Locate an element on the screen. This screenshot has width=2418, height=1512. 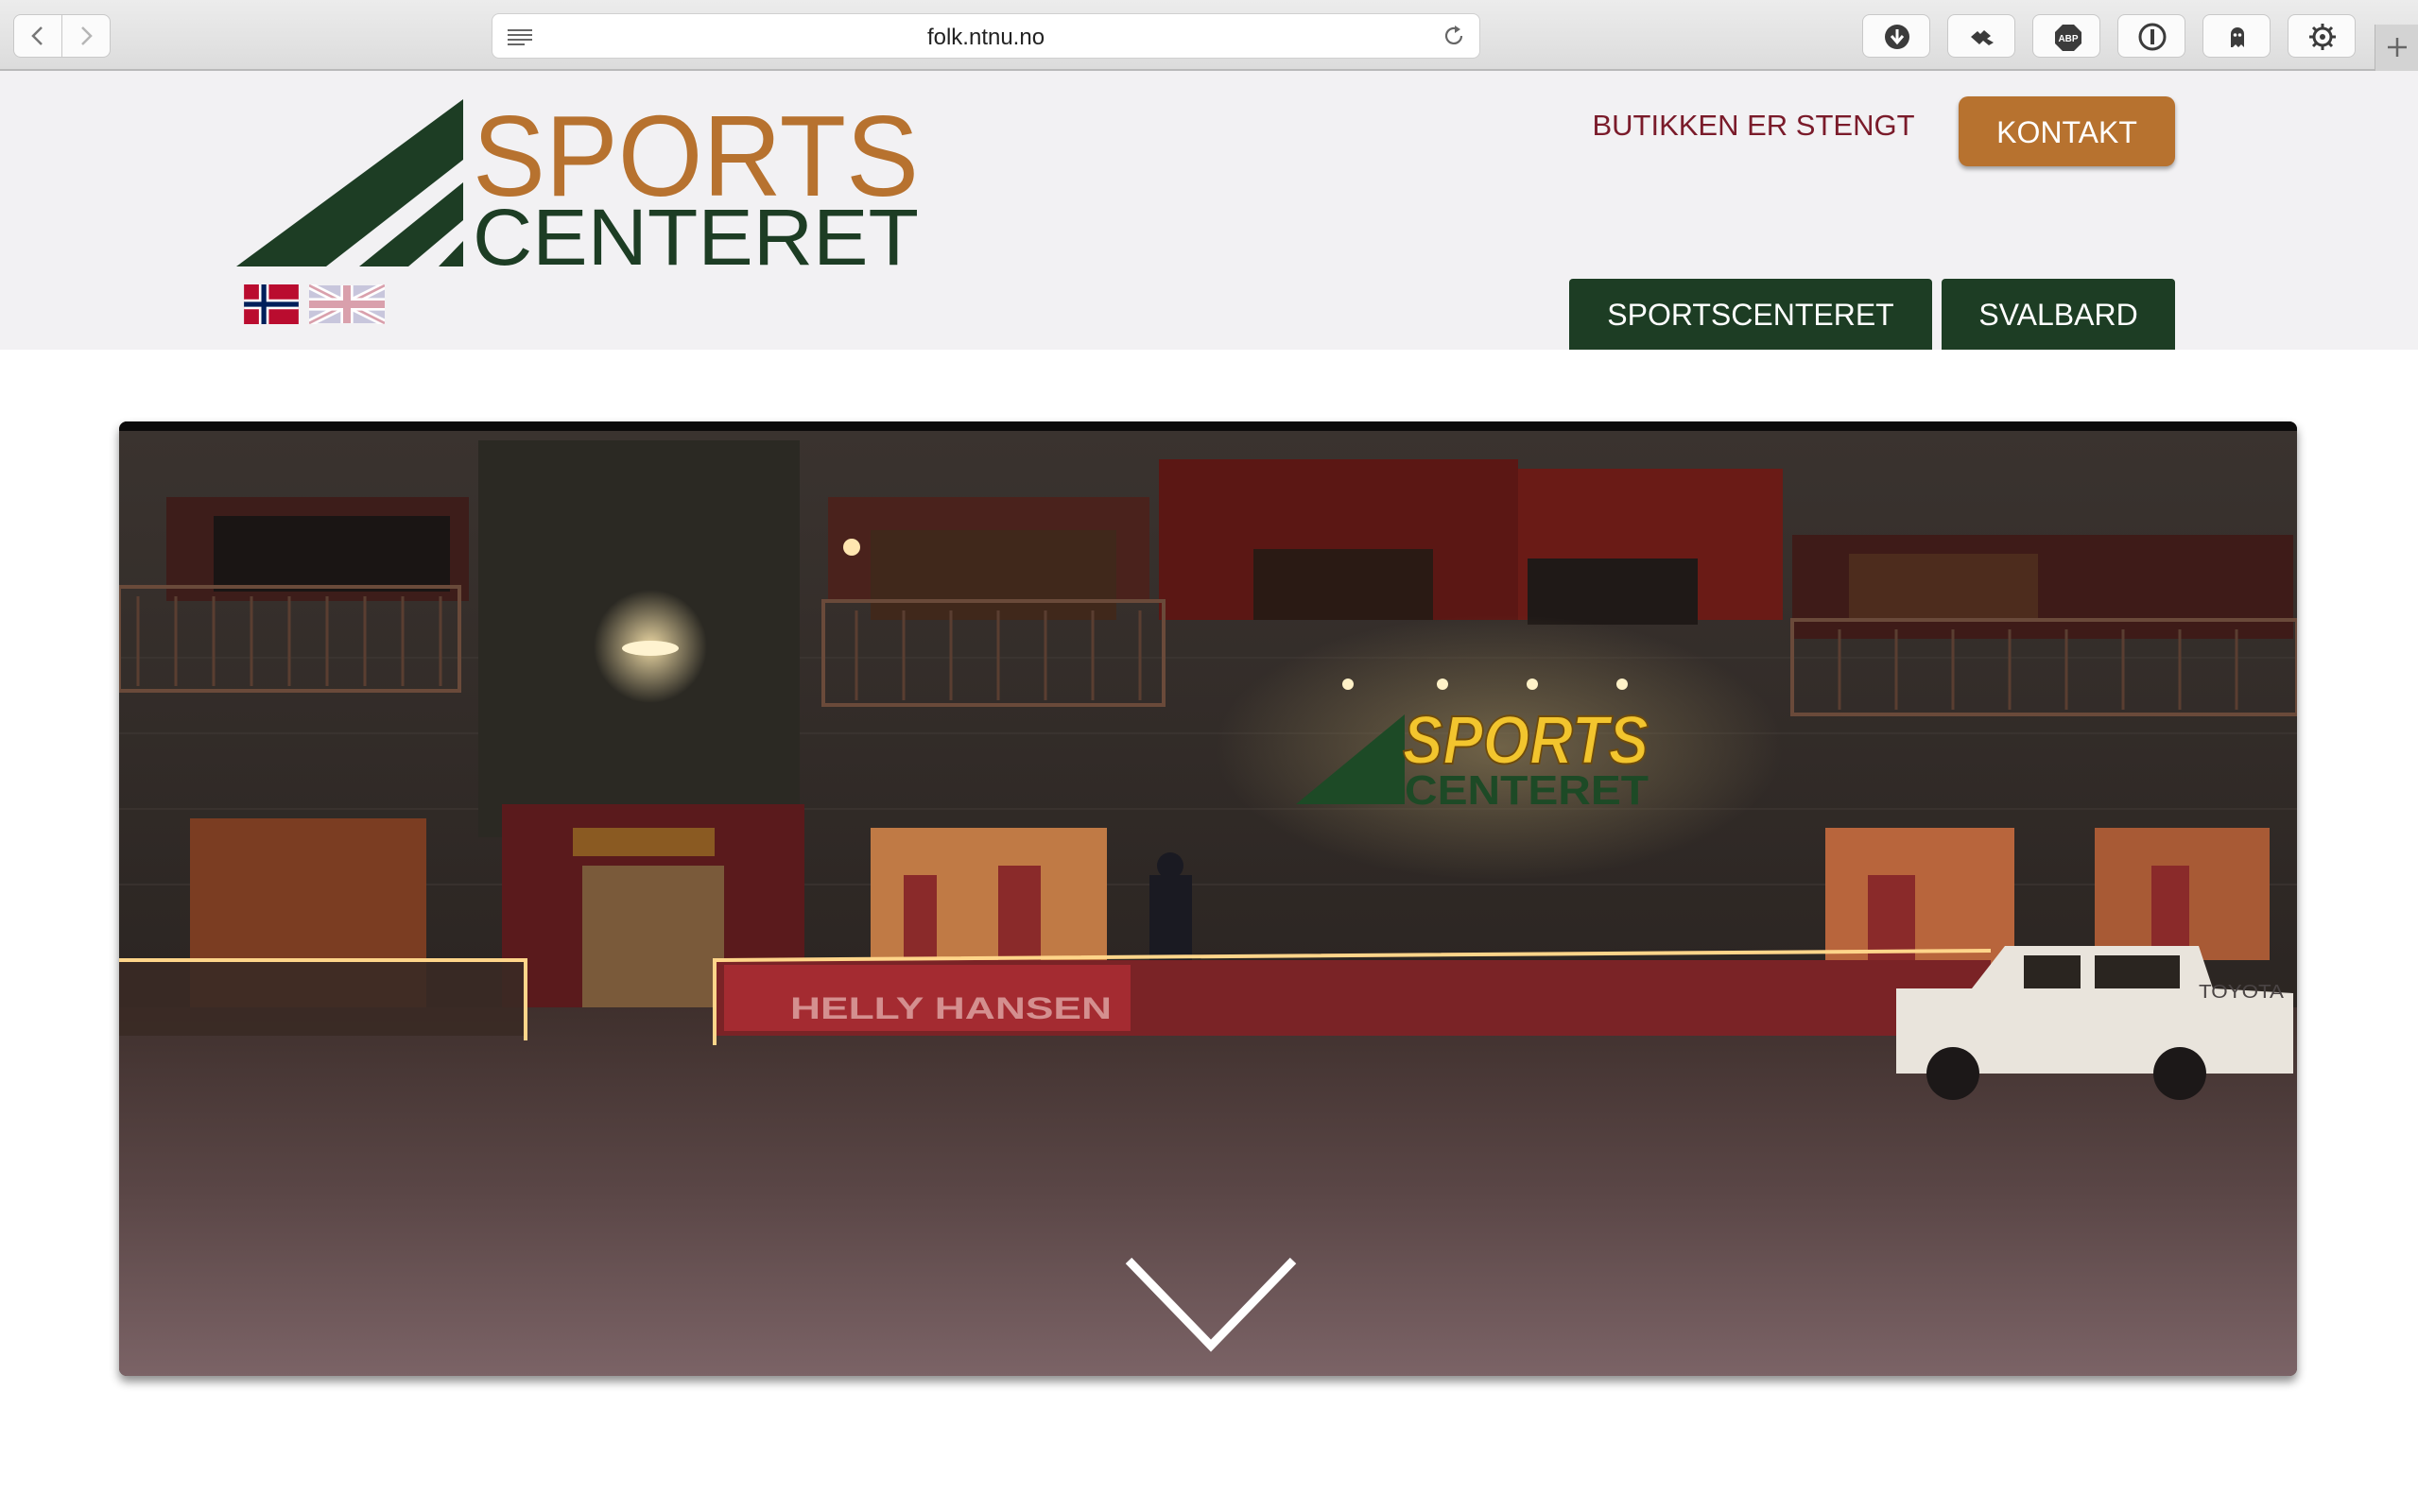
contact-button: KONTAKT is located at coordinates (2067, 131).